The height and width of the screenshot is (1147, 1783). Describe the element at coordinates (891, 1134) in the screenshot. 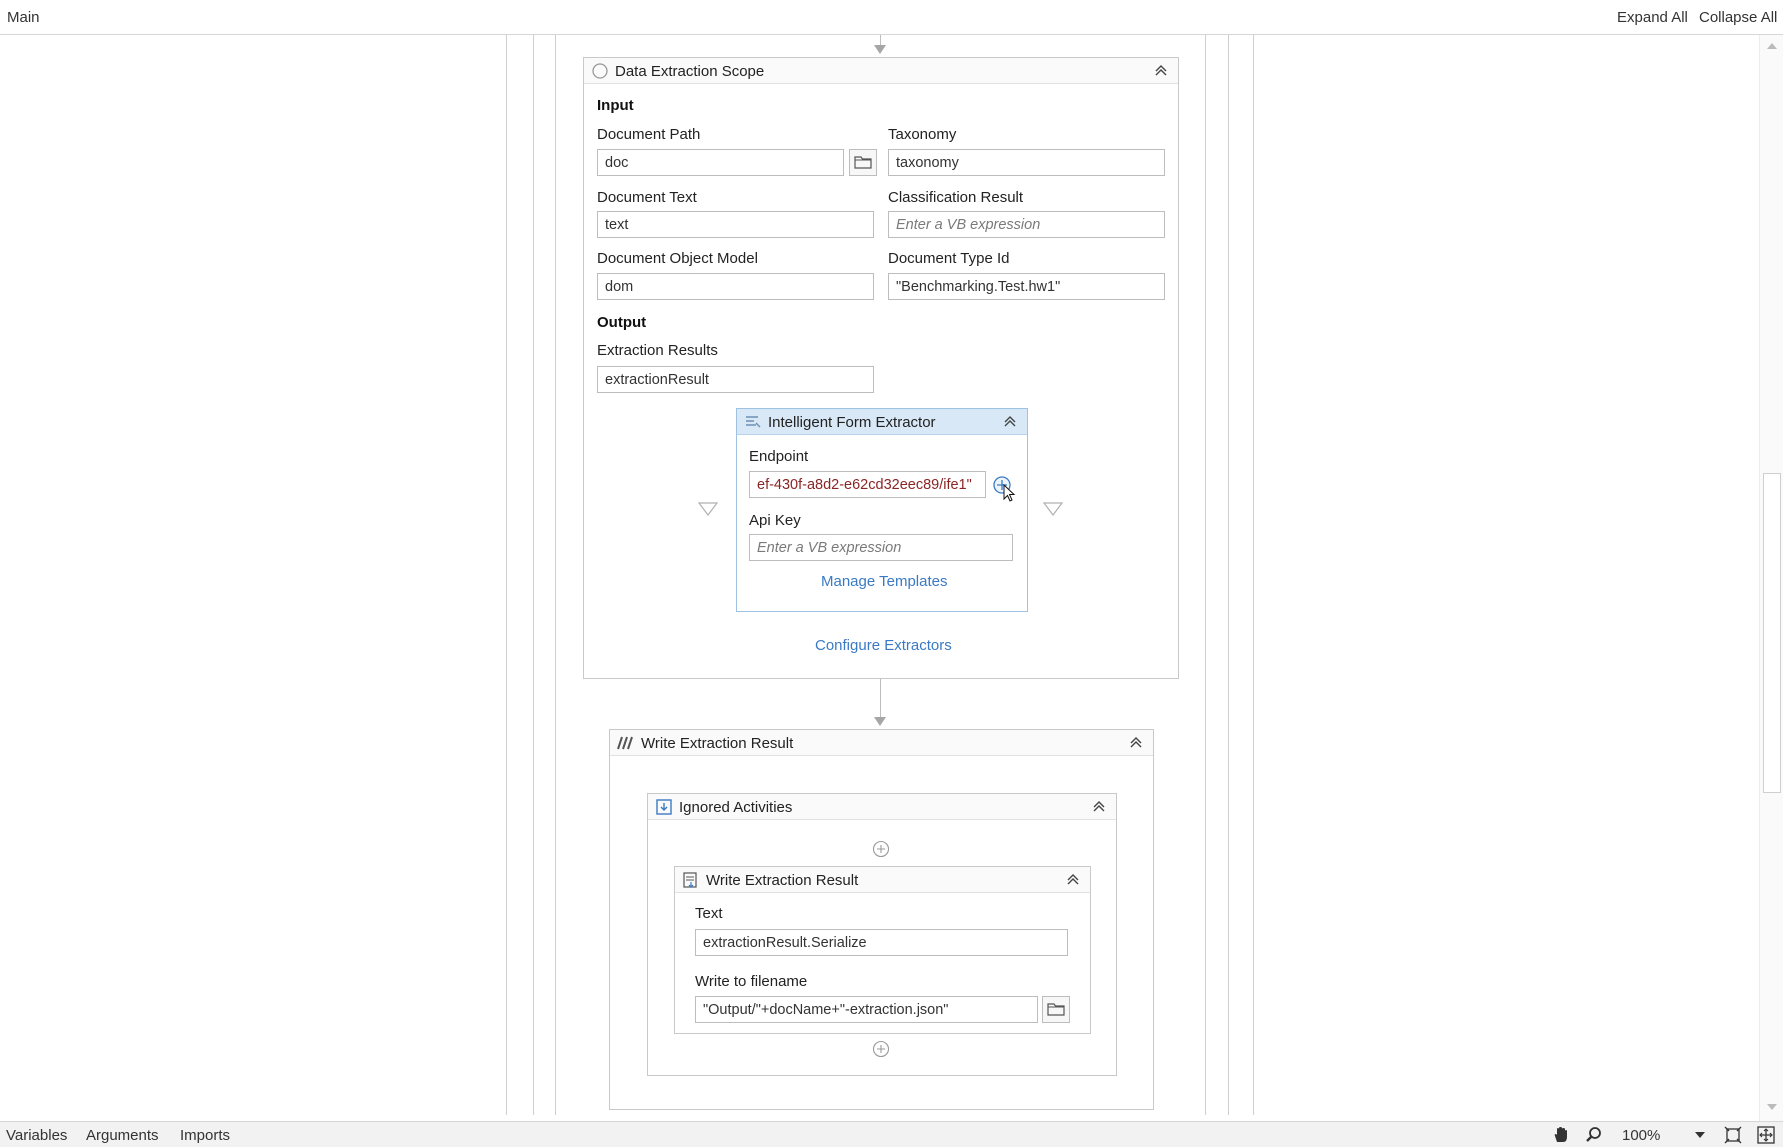

I see `designer-statusbar: Variables Arguments Imports 100%` at that location.